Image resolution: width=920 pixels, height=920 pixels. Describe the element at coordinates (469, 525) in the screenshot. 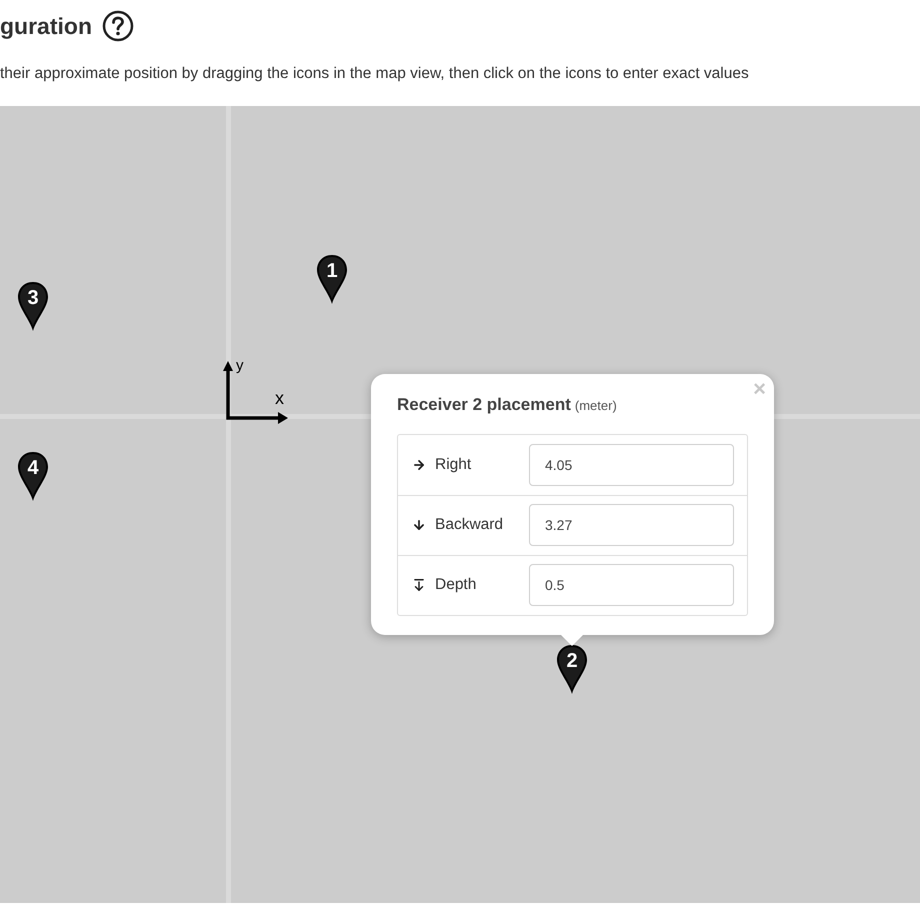

I see `field-label: Backward` at that location.